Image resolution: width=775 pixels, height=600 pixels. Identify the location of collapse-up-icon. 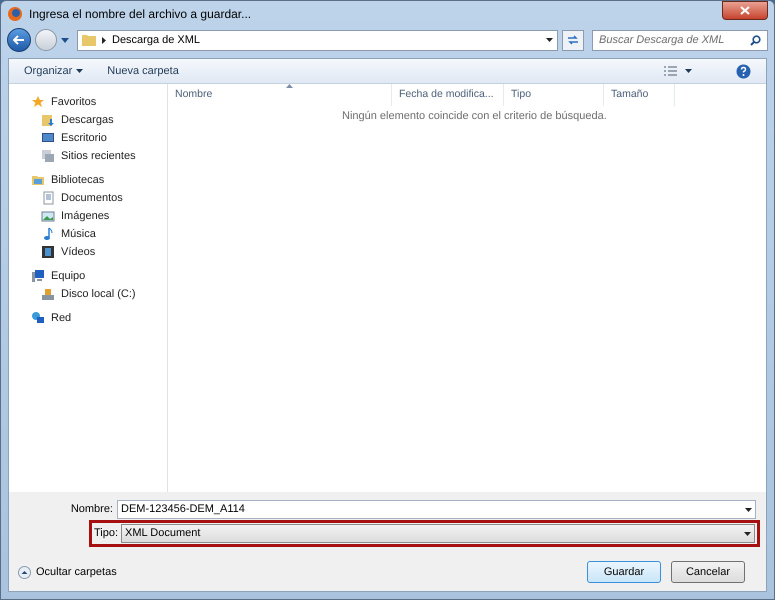
(24, 572).